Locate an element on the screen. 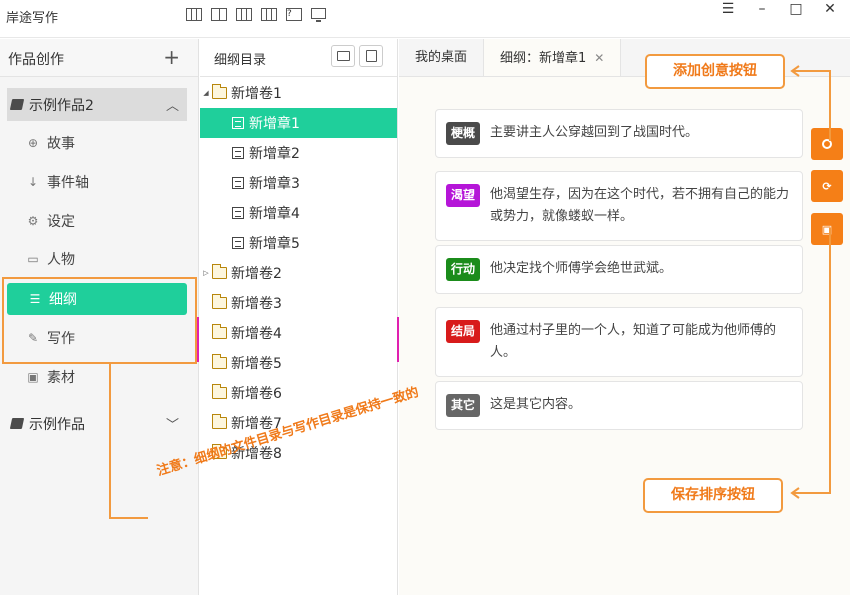  tab-label: 我的桌面 is located at coordinates (441, 57).